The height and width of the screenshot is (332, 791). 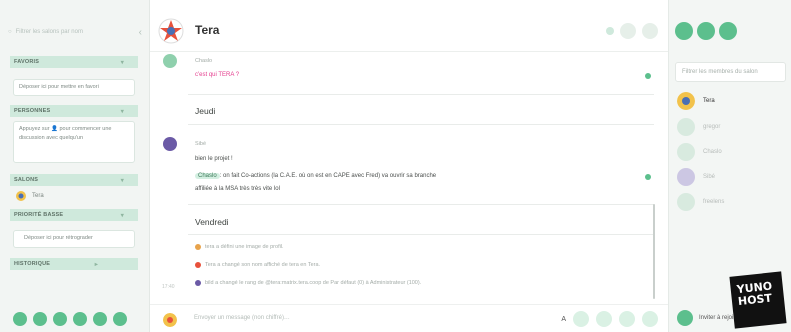 What do you see at coordinates (728, 31) in the screenshot?
I see `notifications-icon` at bounding box center [728, 31].